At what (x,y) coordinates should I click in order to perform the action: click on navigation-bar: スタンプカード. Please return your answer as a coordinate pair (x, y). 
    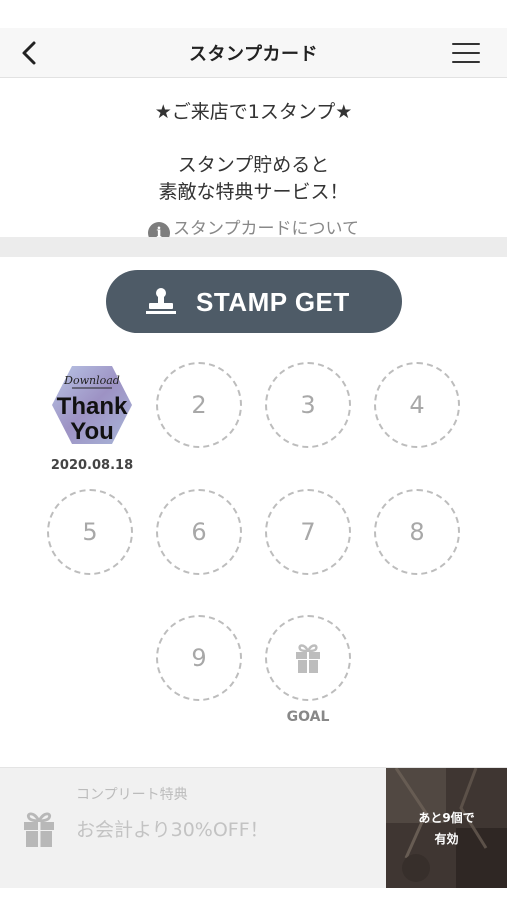
    Looking at the image, I should click on (253, 53).